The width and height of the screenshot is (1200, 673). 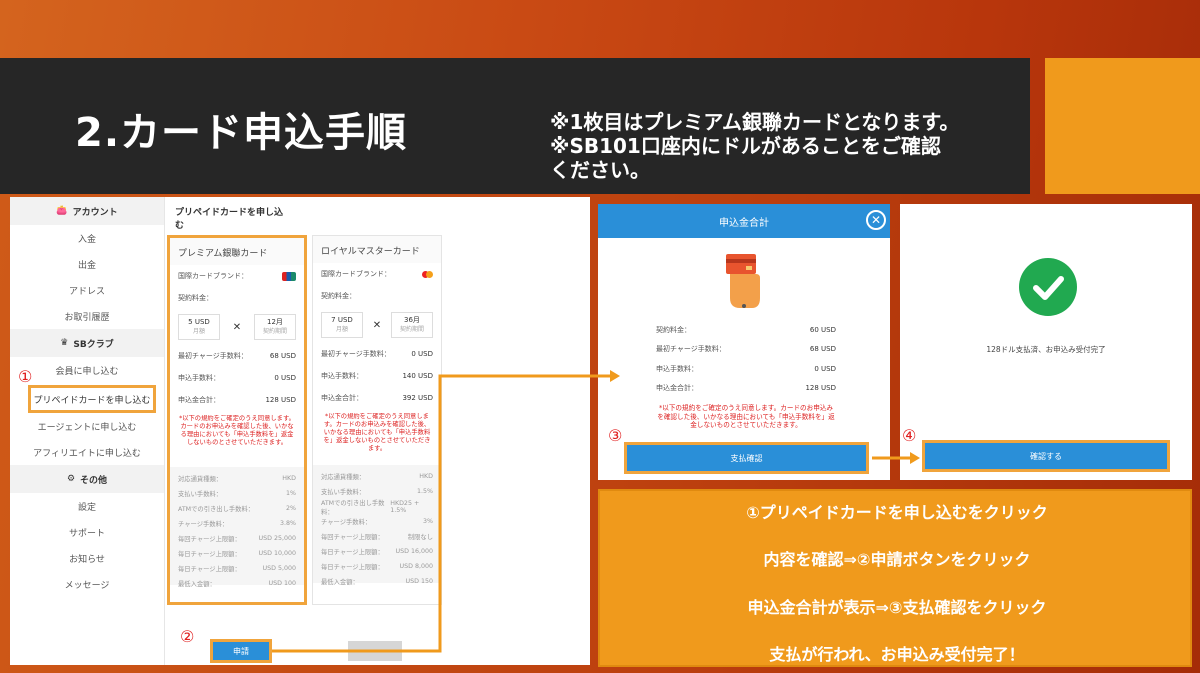 I want to click on apply-button-disabled, so click(x=375, y=651).